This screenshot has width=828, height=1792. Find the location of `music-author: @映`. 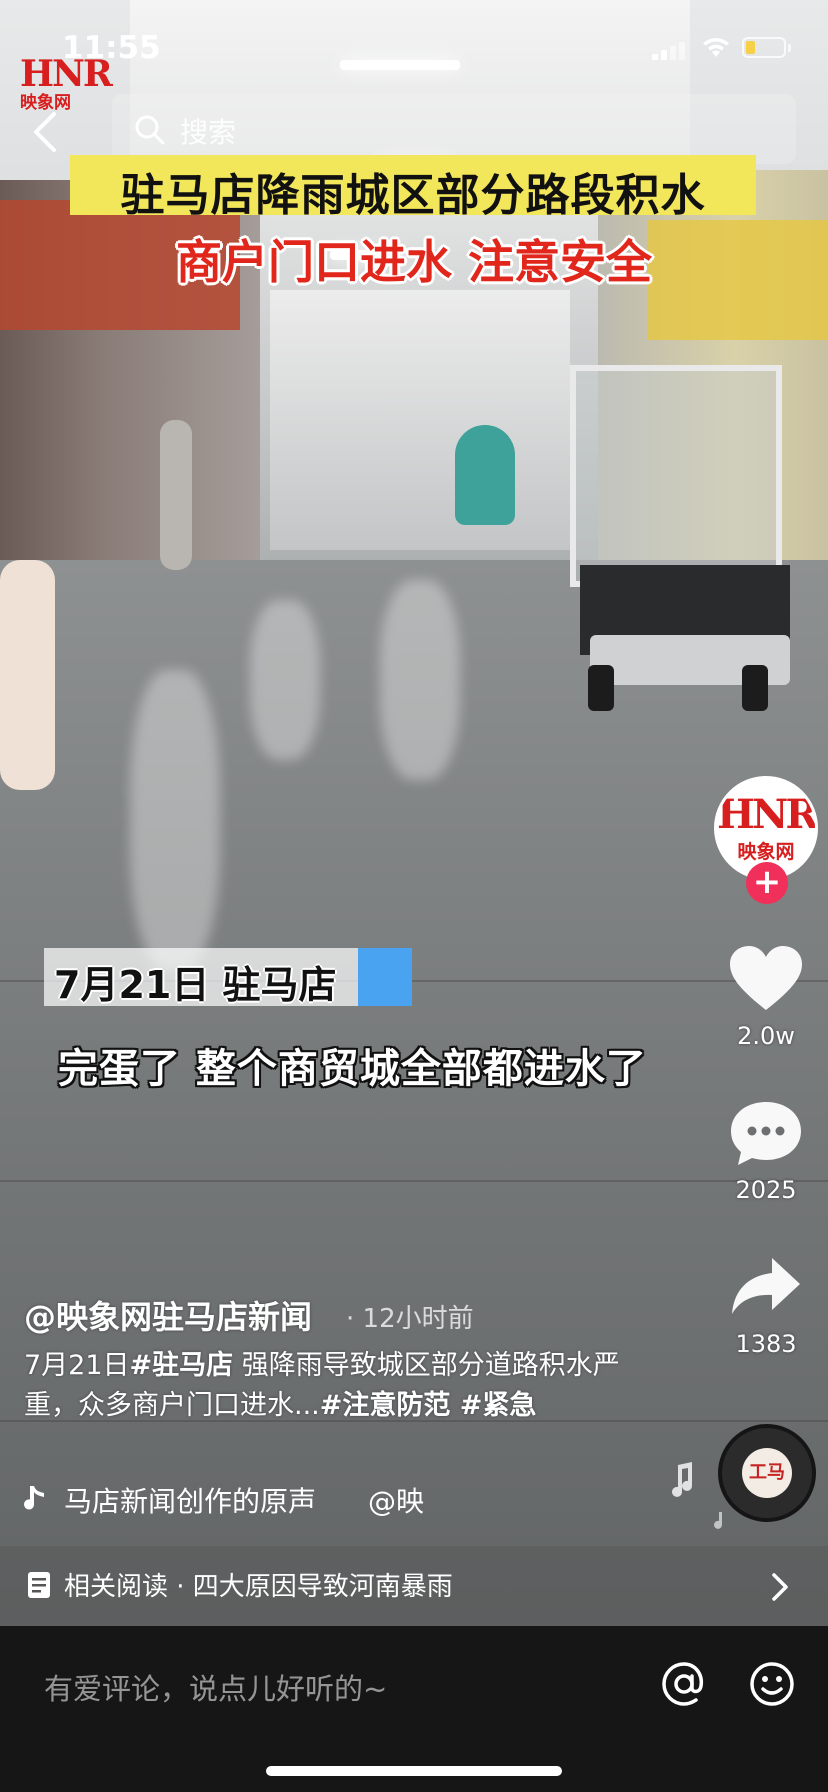

music-author: @映 is located at coordinates (396, 1501).